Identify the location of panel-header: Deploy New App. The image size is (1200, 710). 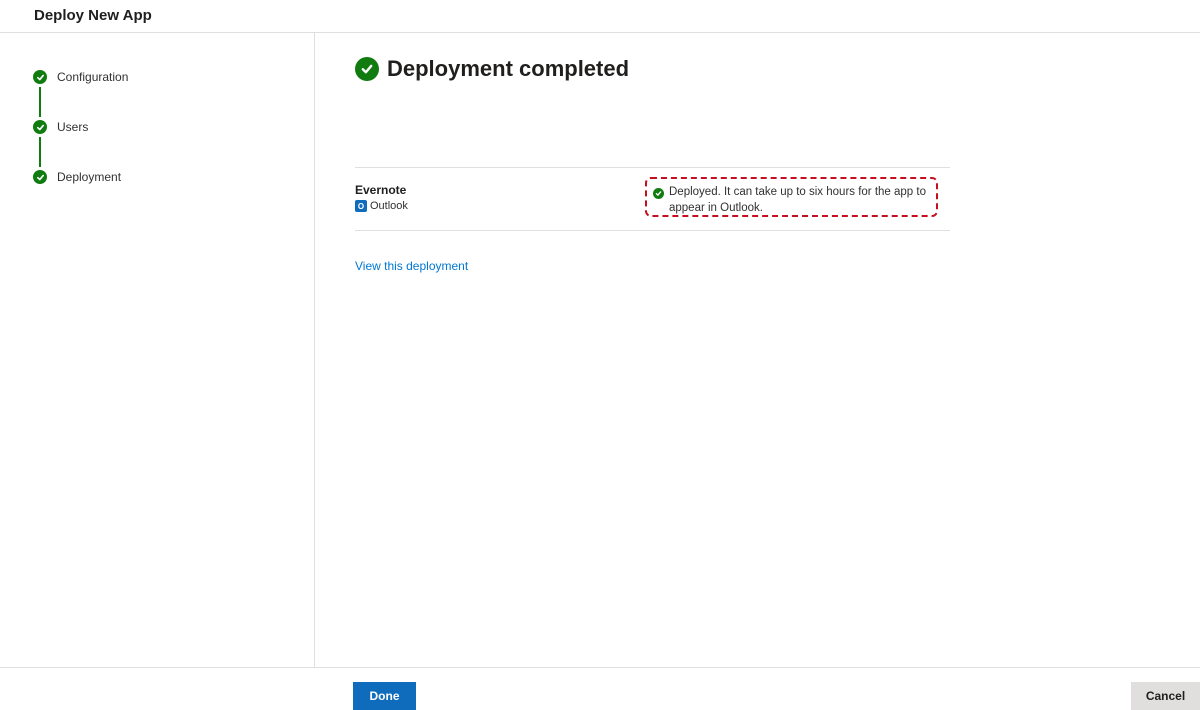
(600, 16).